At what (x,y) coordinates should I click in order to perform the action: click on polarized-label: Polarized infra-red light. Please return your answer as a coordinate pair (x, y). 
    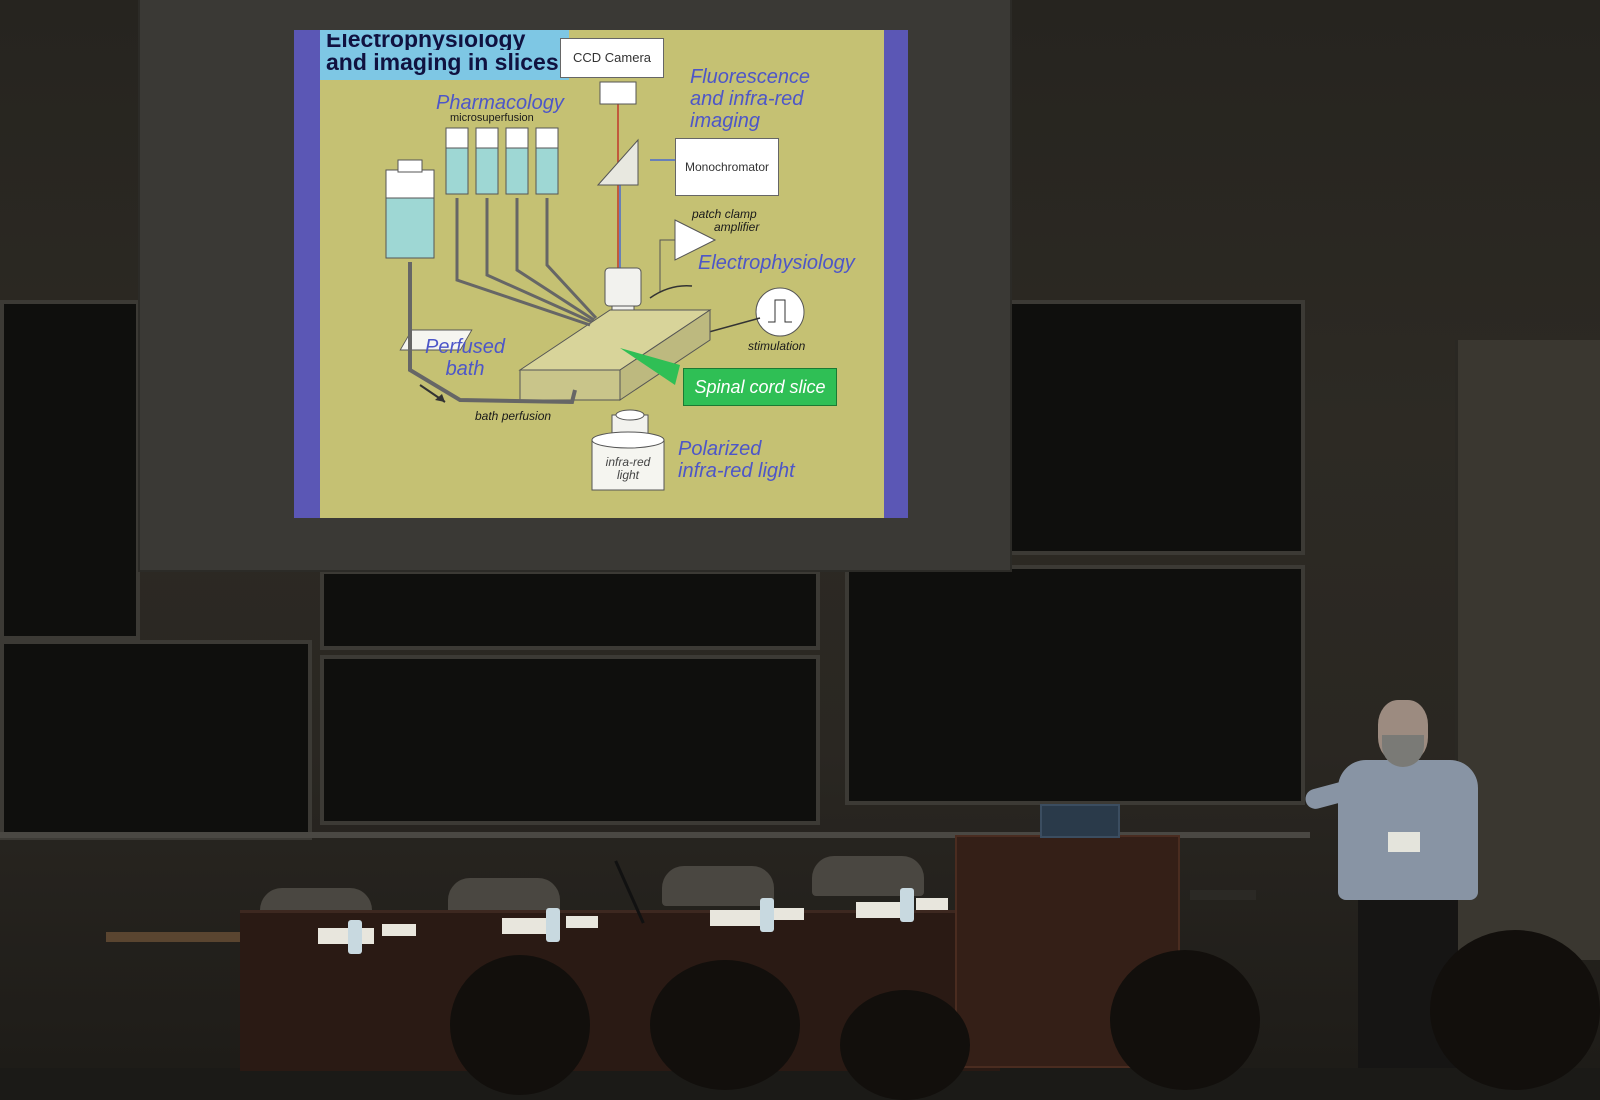
    Looking at the image, I should click on (736, 460).